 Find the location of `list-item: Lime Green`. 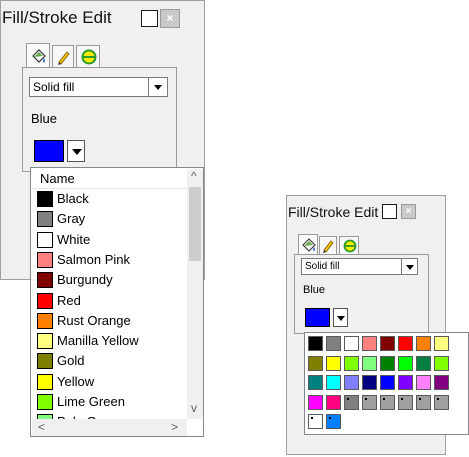

list-item: Lime Green is located at coordinates (109, 402).